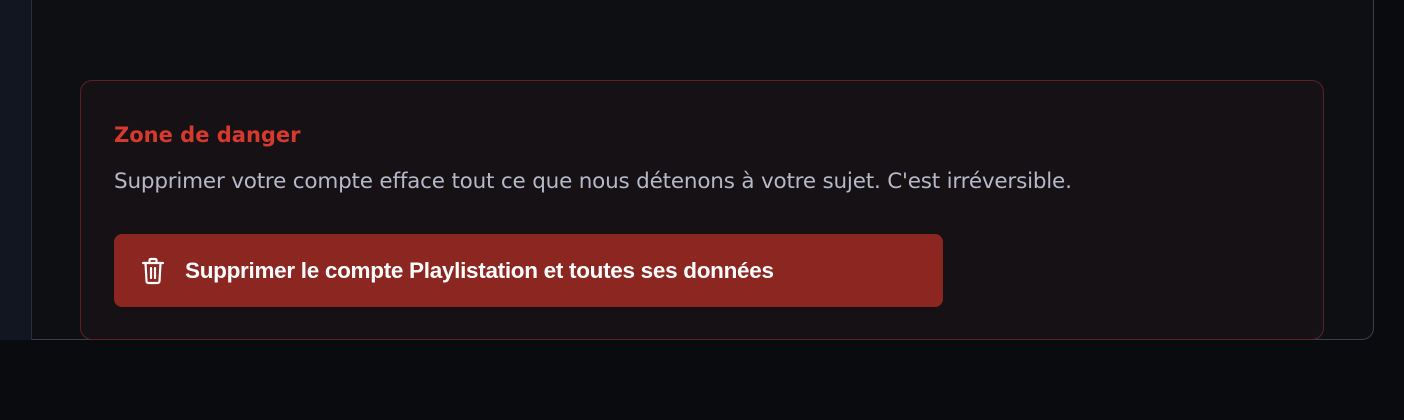 The width and height of the screenshot is (1404, 420). What do you see at coordinates (207, 135) in the screenshot?
I see `danger-zone-title: Zone de danger` at bounding box center [207, 135].